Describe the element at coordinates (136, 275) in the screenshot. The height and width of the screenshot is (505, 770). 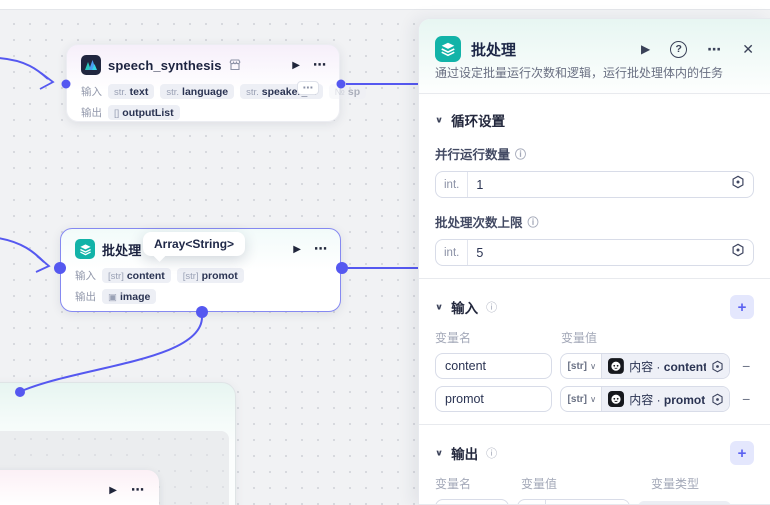
I see `input-tag-content: [str] content` at that location.